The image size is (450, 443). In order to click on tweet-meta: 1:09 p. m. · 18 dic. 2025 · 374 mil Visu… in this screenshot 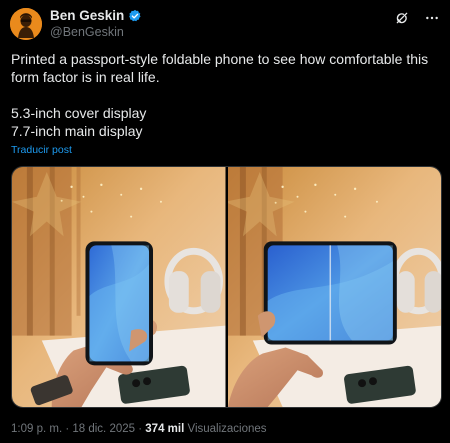, I will do `click(139, 429)`.